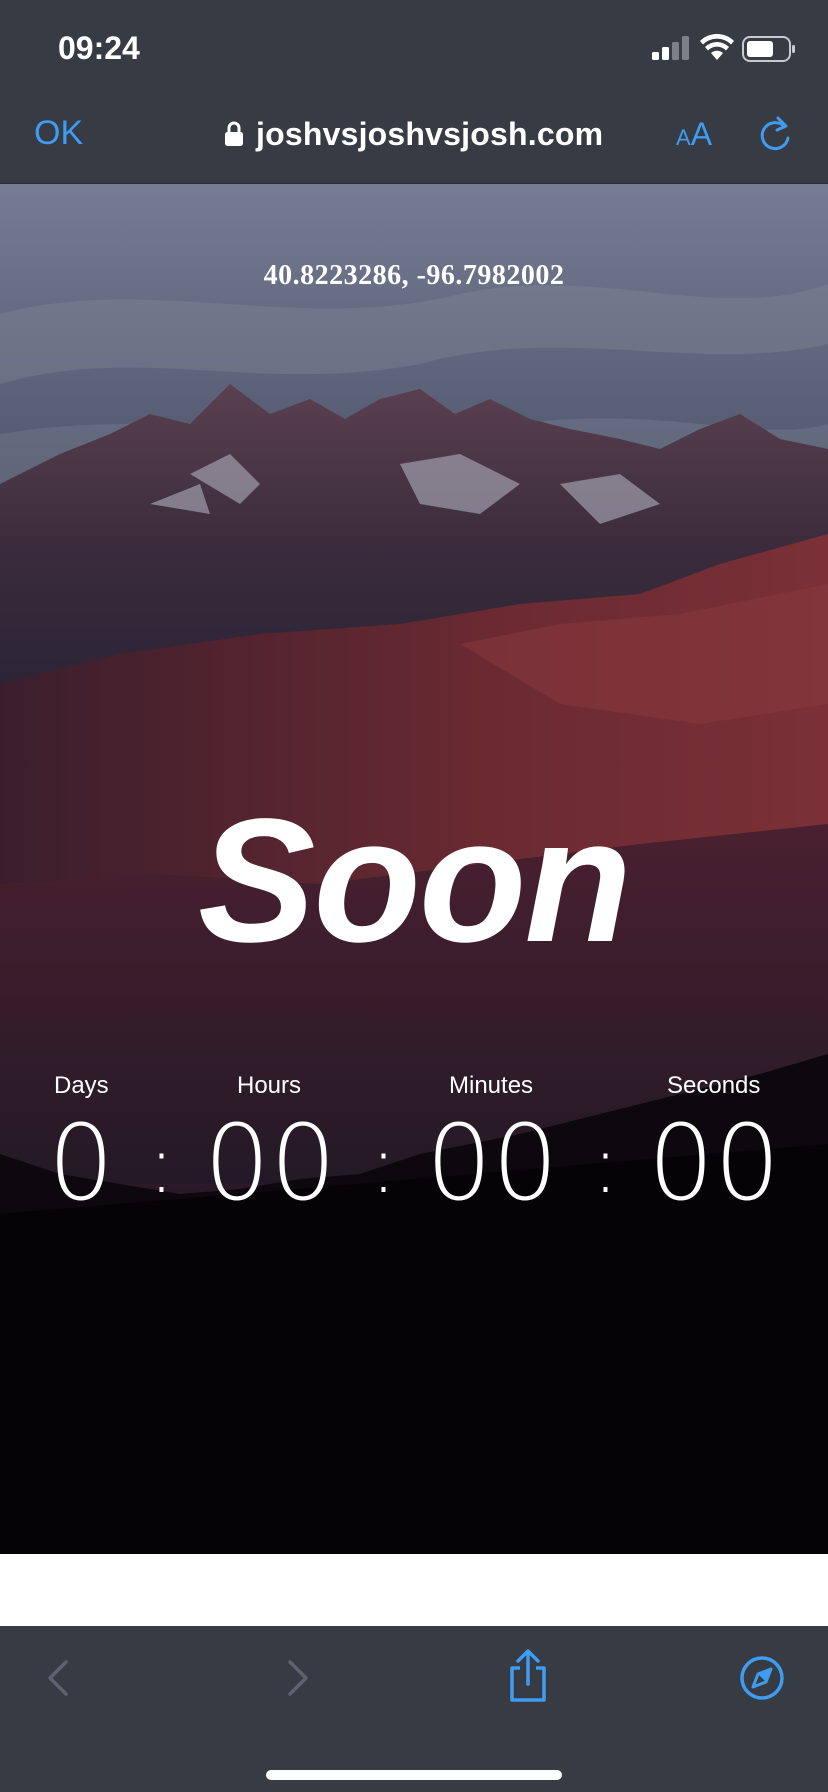 This screenshot has height=1792, width=828. I want to click on countdown-hours-label: Hours, so click(269, 1085).